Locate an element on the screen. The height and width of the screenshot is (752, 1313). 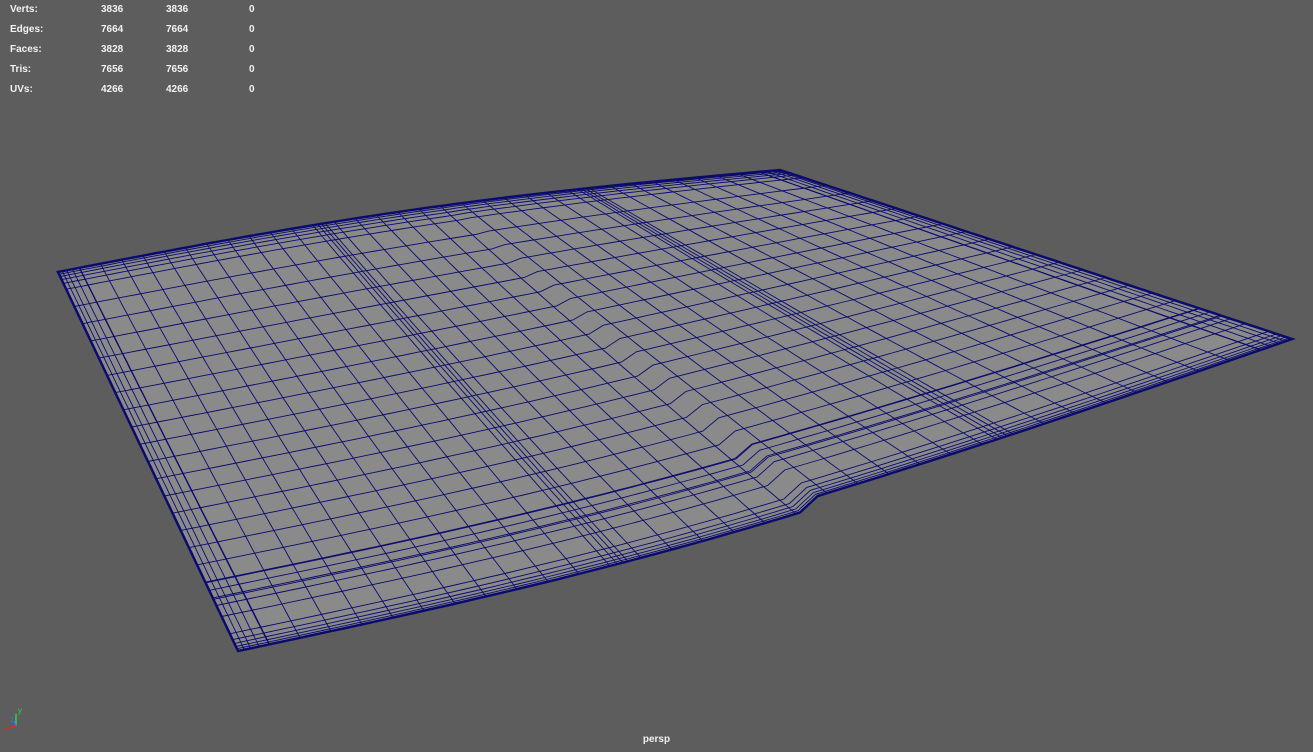
axis-z-label: z is located at coordinates (12, 719).